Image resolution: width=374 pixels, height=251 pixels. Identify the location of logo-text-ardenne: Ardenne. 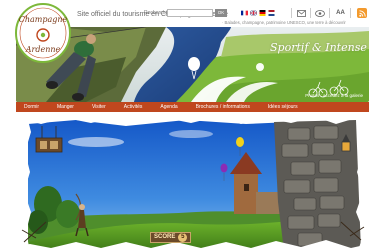
(43, 49).